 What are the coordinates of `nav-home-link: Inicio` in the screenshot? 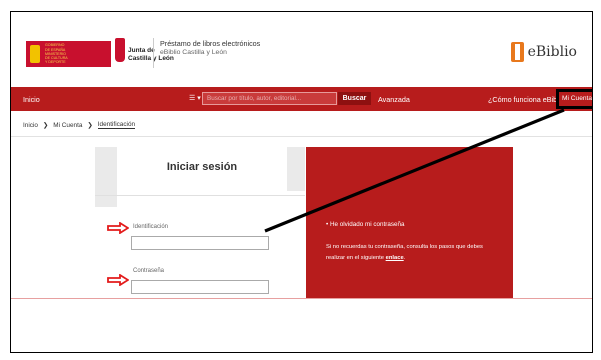 It's located at (31, 99).